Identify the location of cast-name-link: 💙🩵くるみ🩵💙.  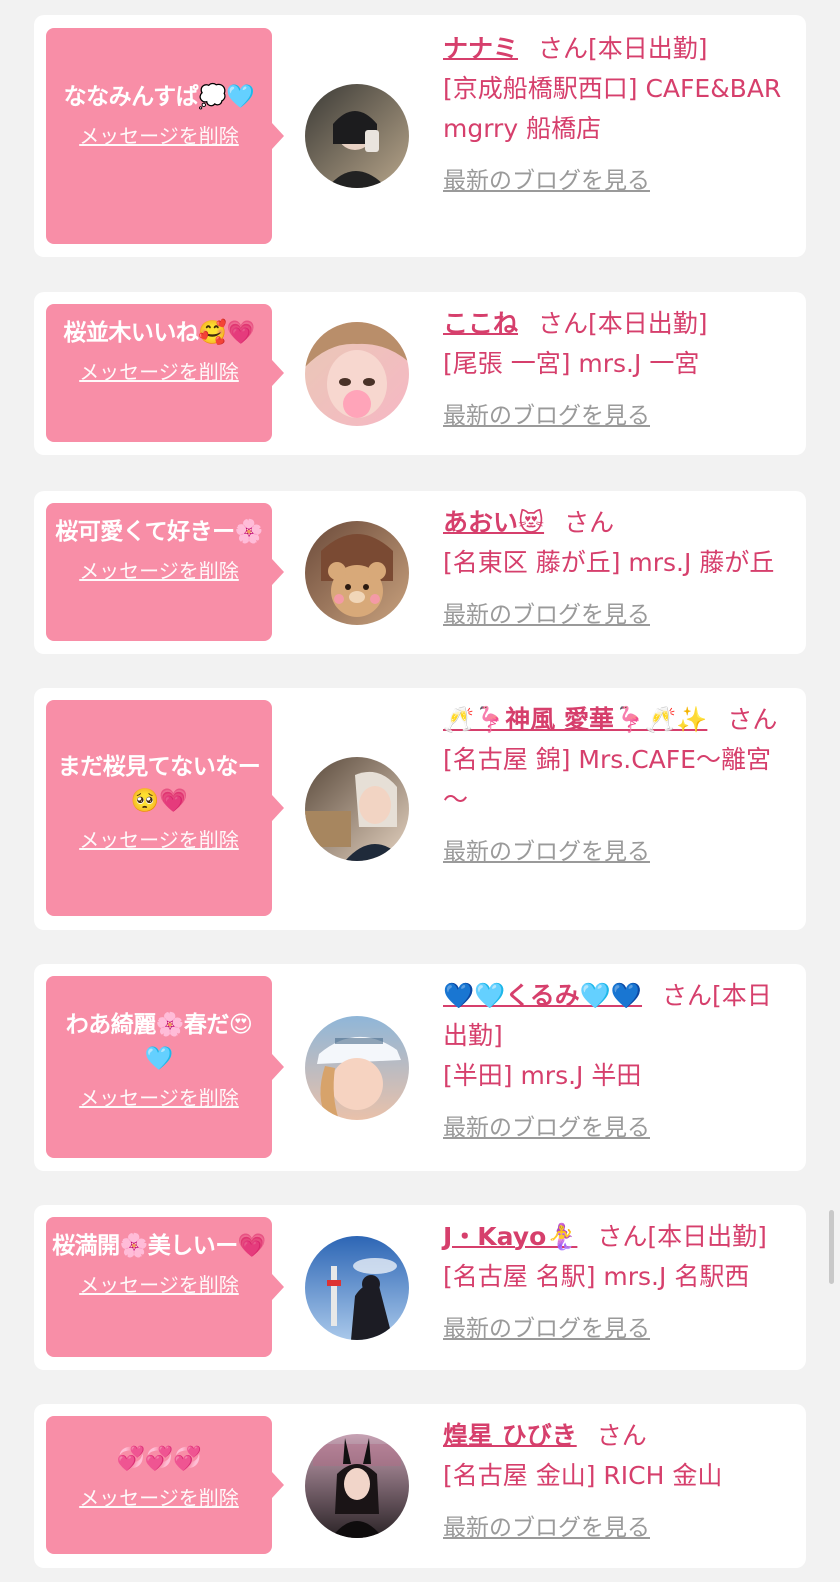
(542, 995).